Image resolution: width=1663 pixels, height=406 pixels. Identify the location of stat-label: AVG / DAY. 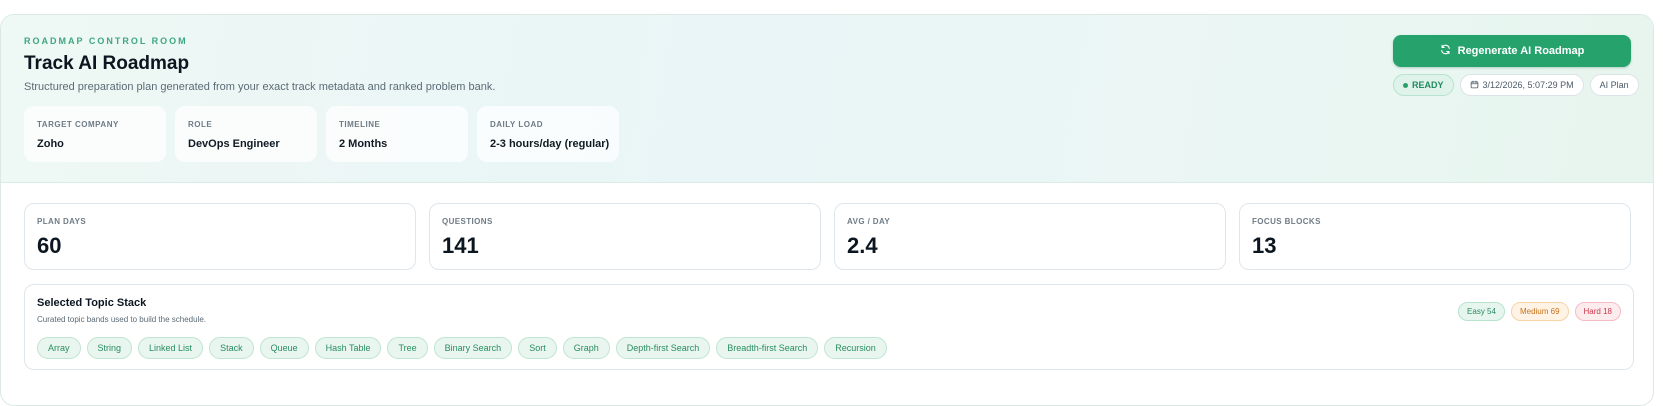
(869, 221).